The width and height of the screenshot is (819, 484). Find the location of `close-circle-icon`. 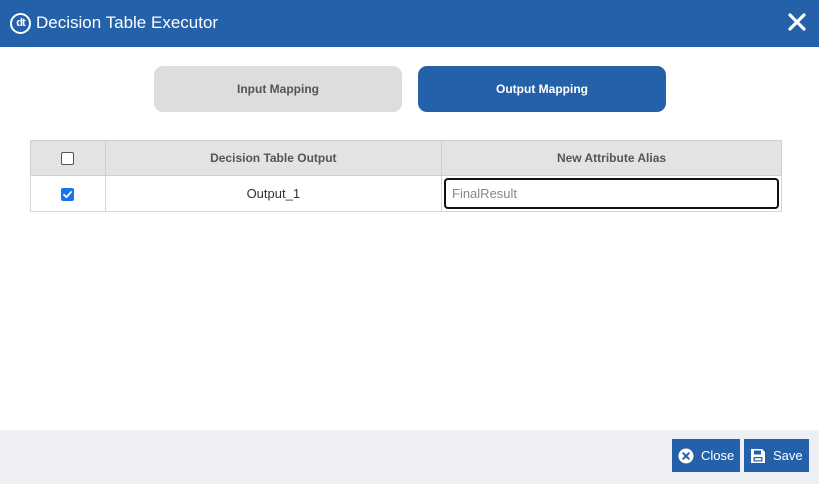

close-circle-icon is located at coordinates (686, 455).